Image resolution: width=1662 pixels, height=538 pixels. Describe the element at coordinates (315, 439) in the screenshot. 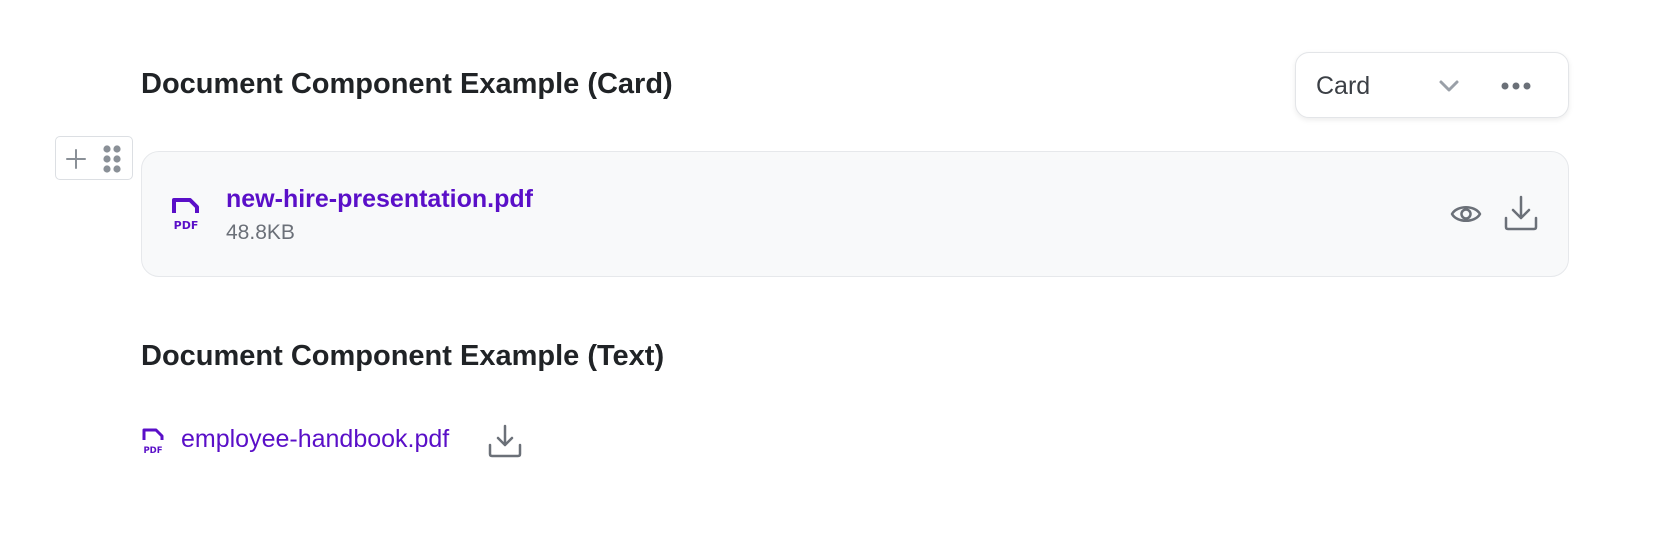

I see `document-text-link: employee-handbook.pdf` at that location.